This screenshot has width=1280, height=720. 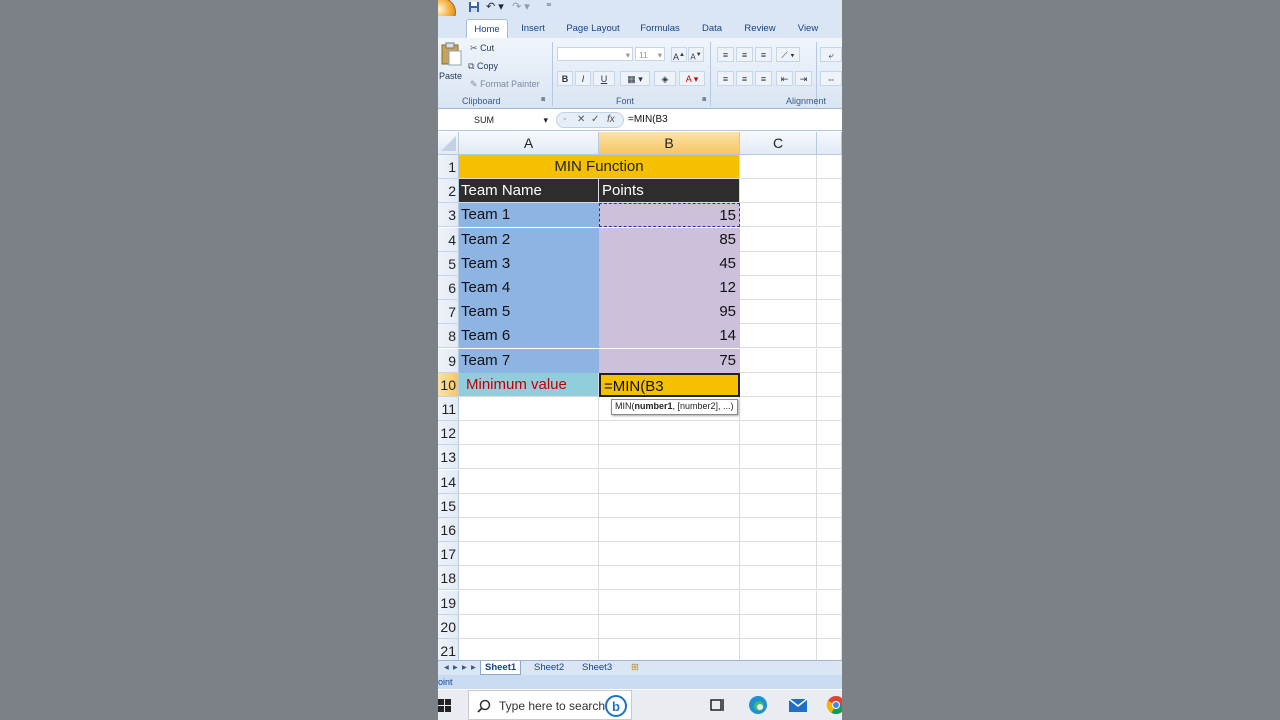 I want to click on sheet-tab-3: Sheet3, so click(x=597, y=667).